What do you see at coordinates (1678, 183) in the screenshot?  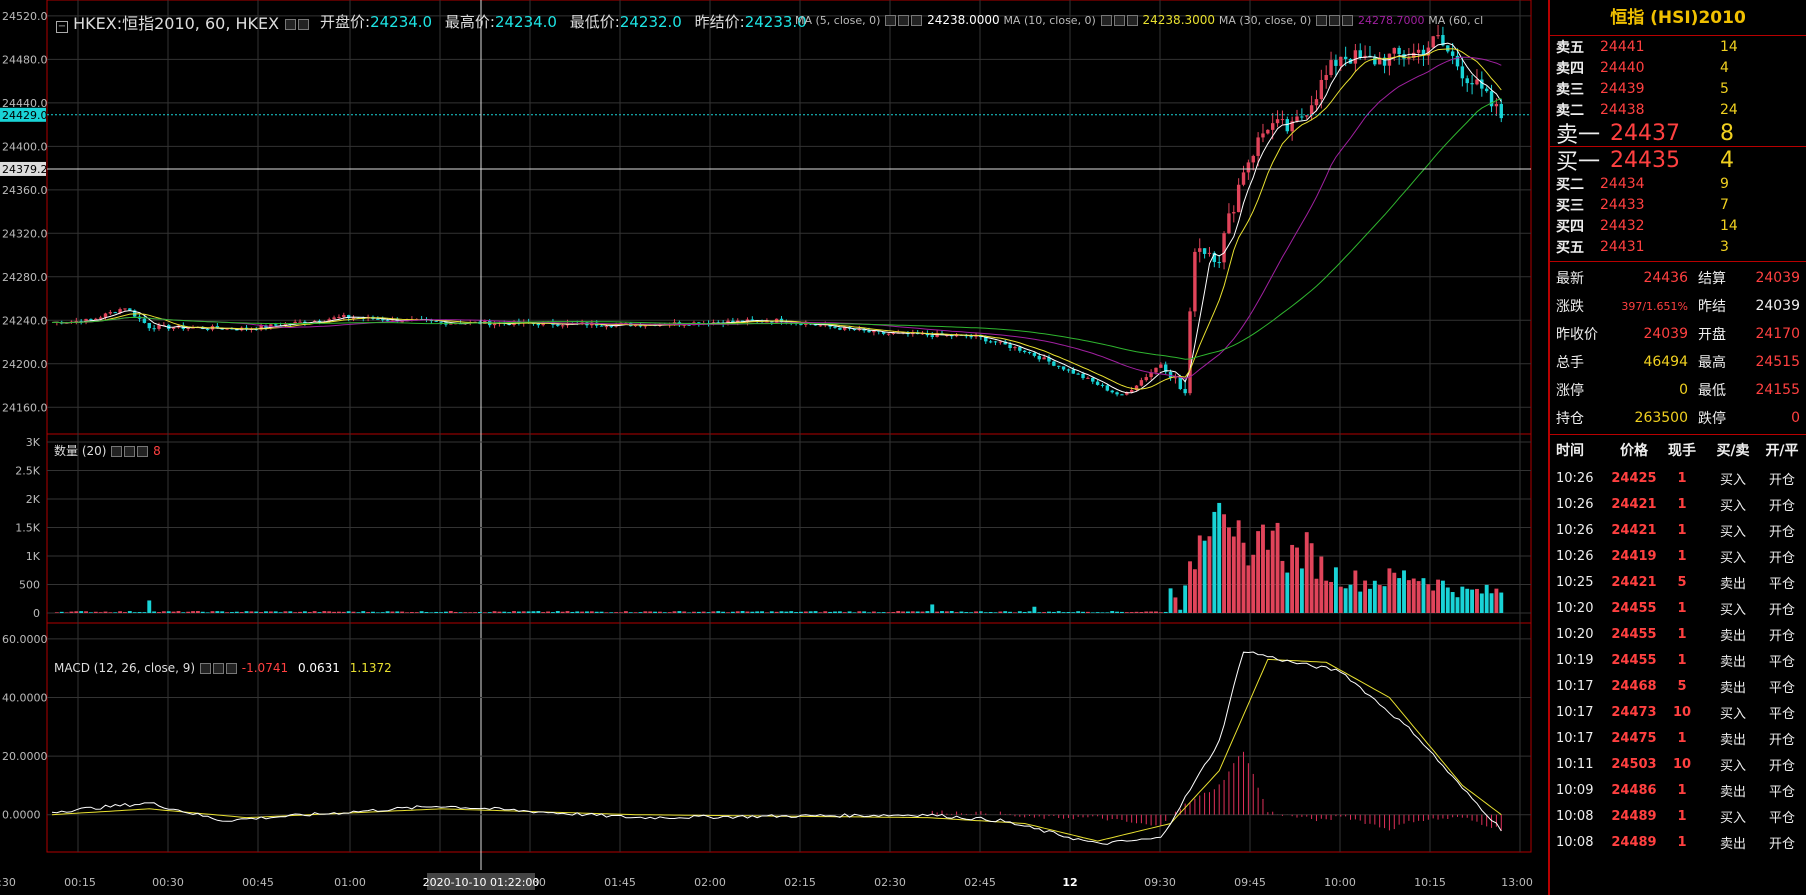 I see `bid-row: 买二 24434 9` at bounding box center [1678, 183].